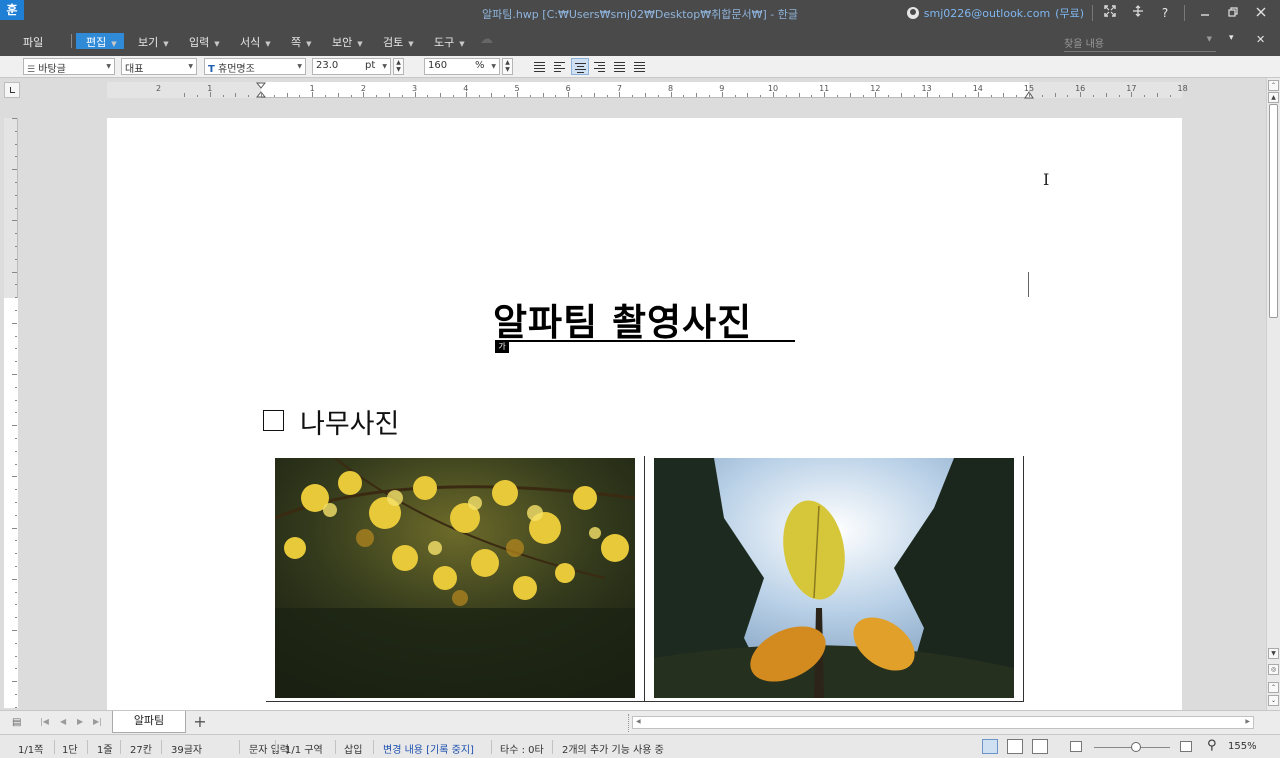 Image resolution: width=1280 pixels, height=758 pixels. Describe the element at coordinates (153, 42) in the screenshot. I see `menu-view: 보기 ▼` at that location.